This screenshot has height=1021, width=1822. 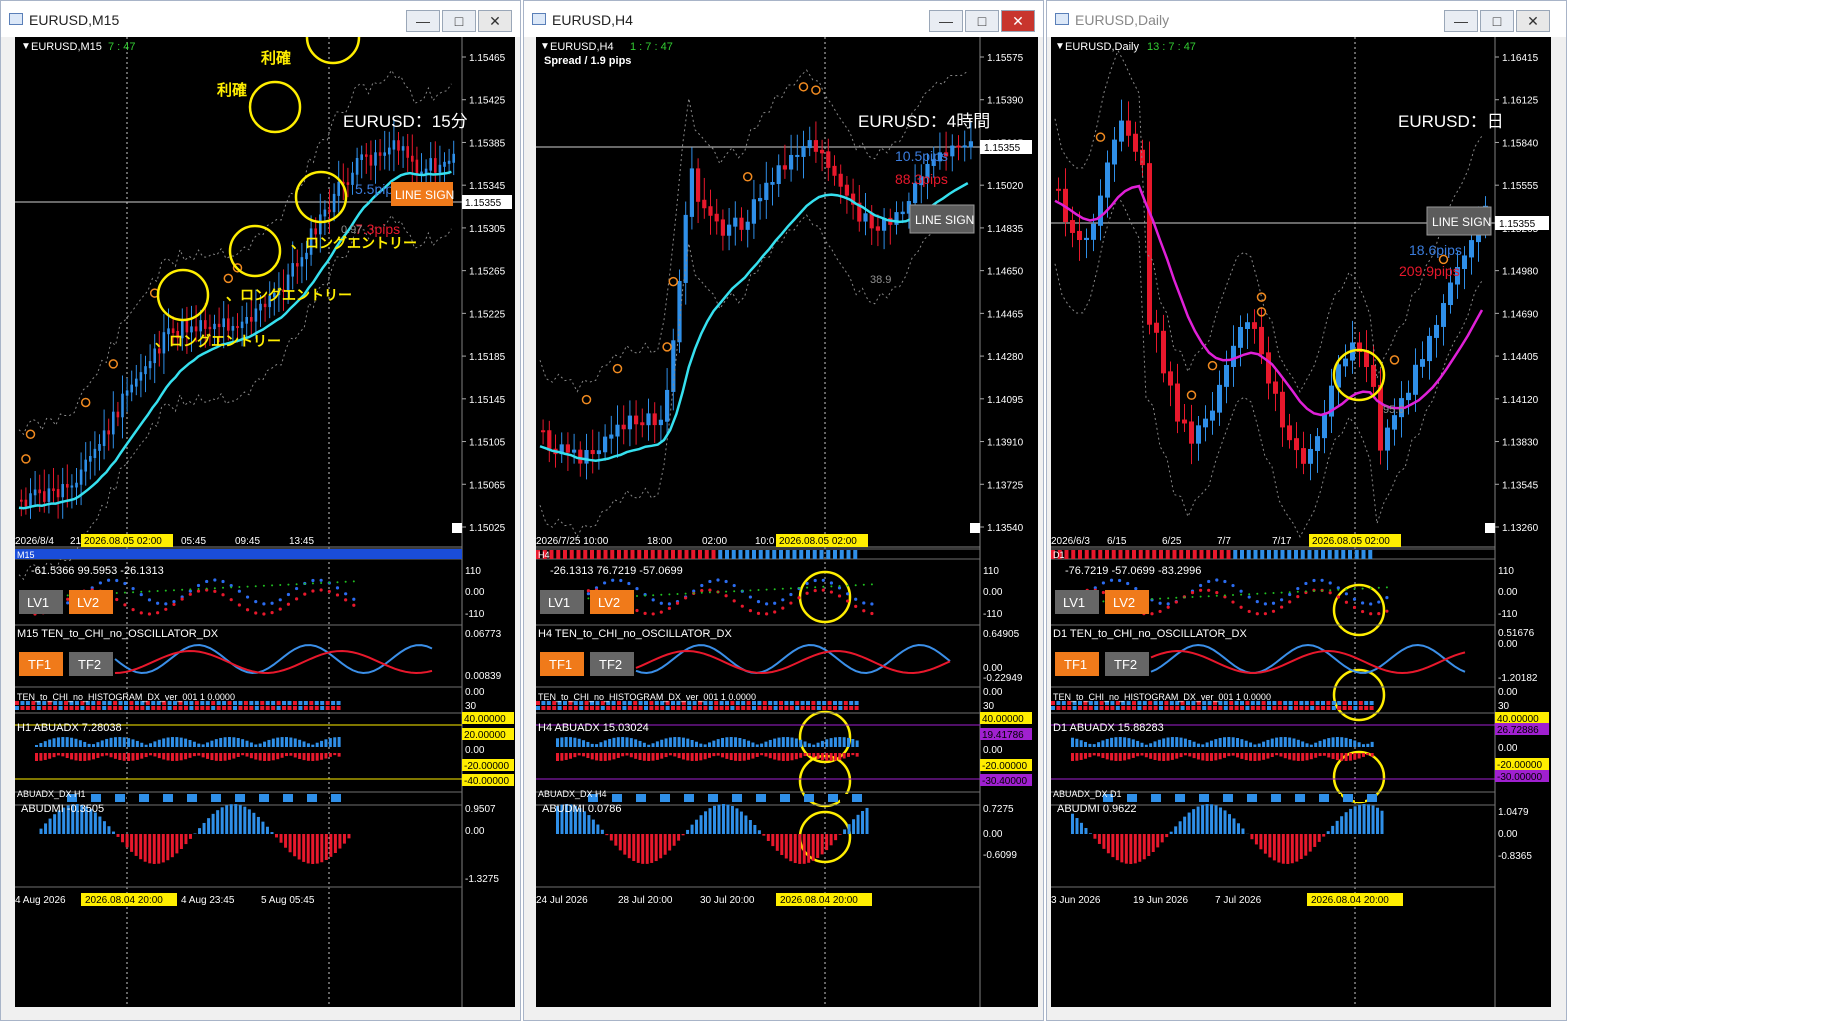 I want to click on window-title: EURUSD,H4, so click(x=592, y=20).